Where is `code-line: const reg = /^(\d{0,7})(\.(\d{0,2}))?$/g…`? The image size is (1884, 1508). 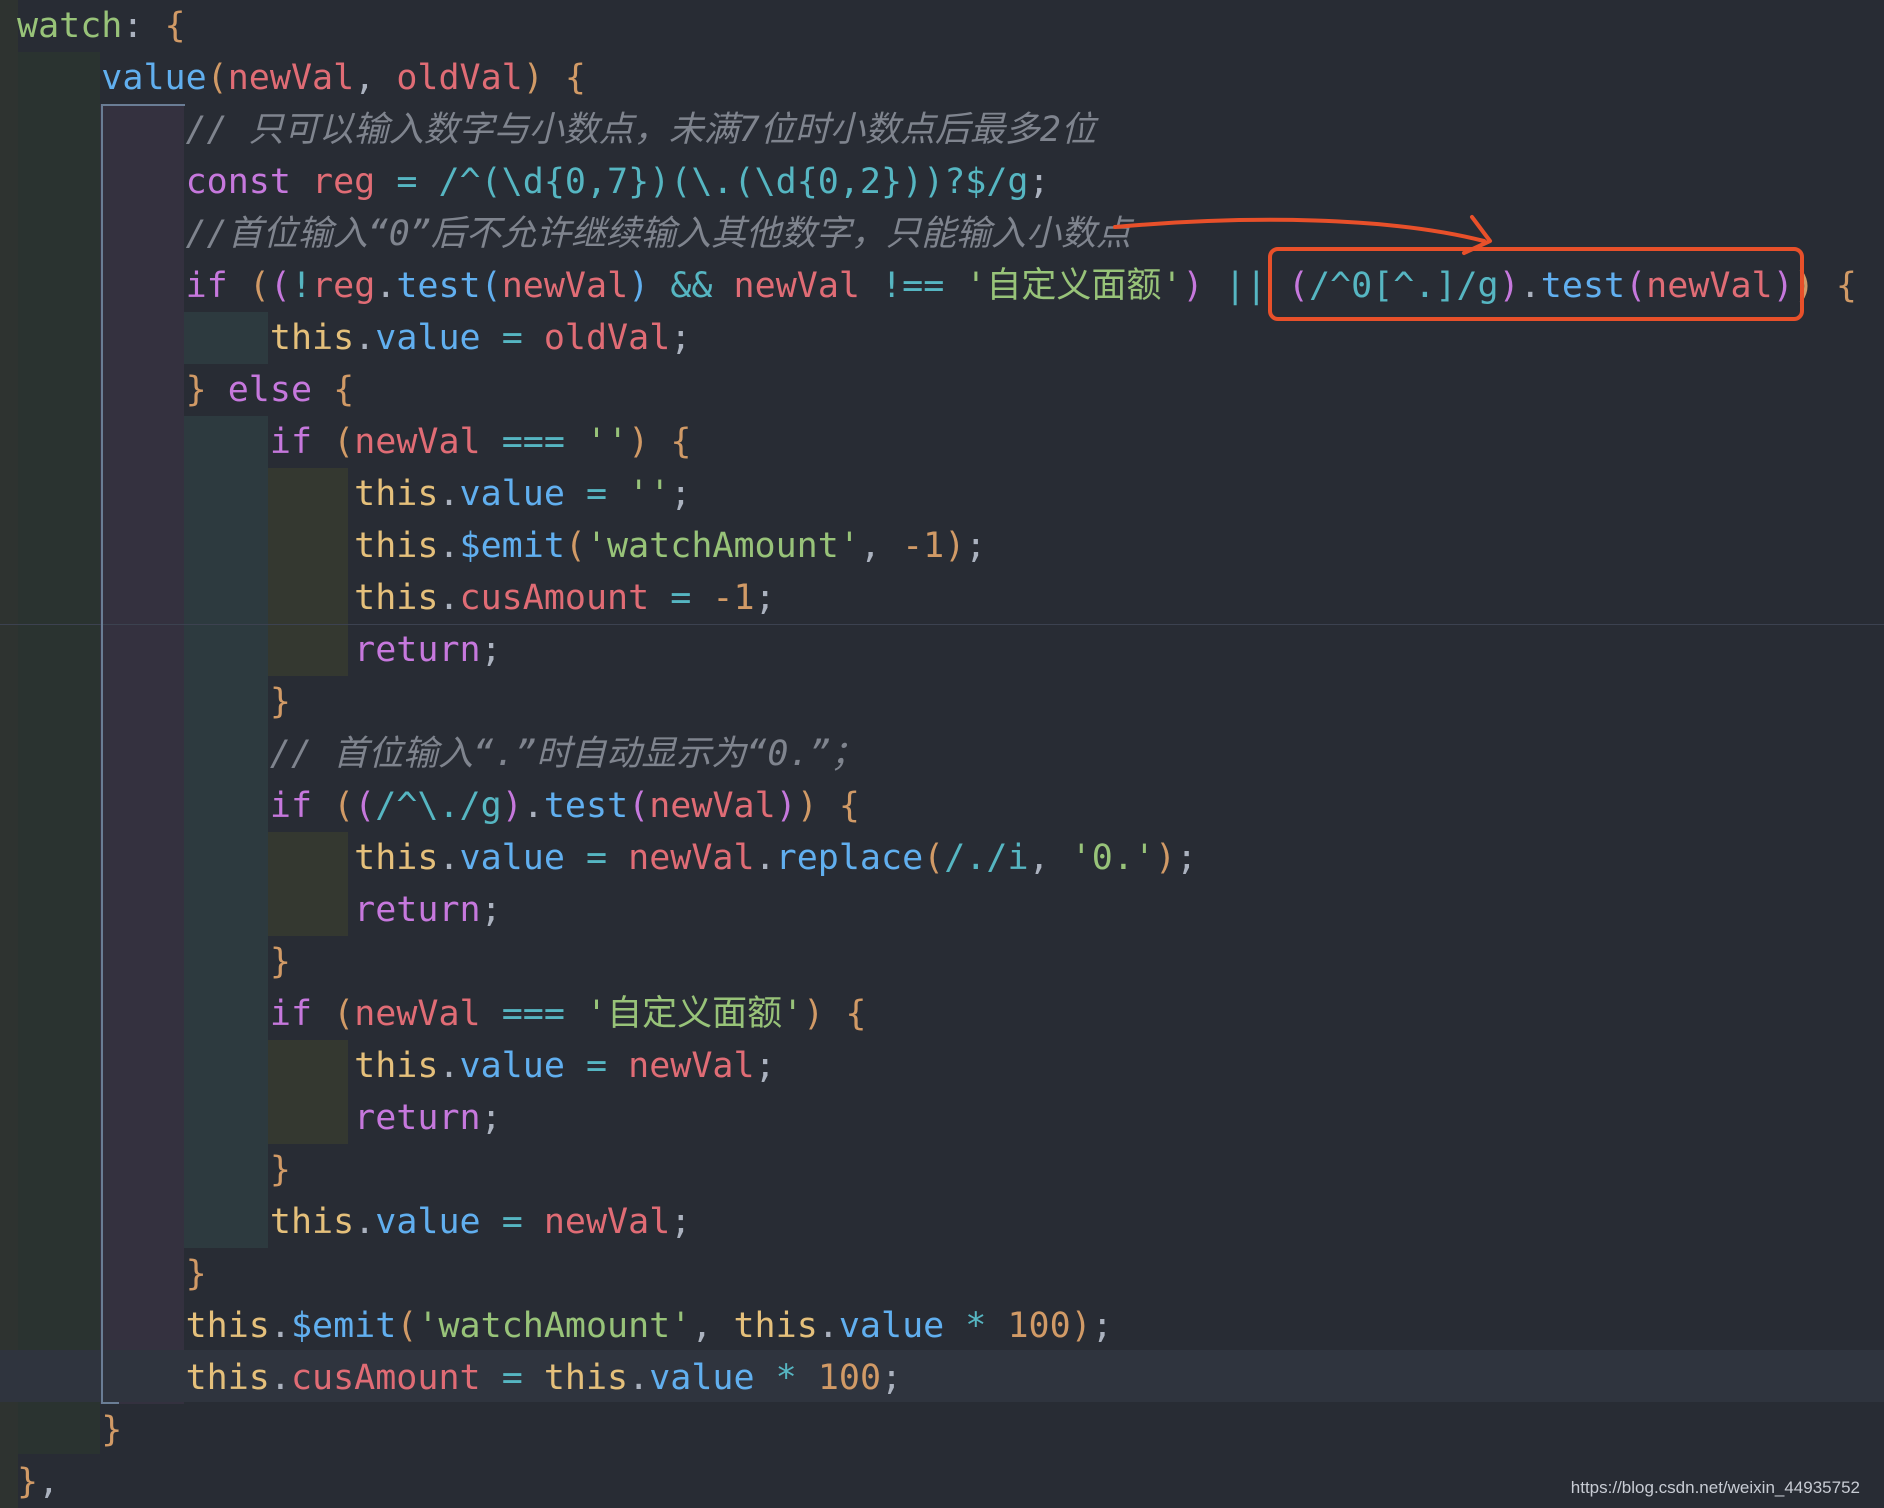 code-line: const reg = /^(\d{0,7})(\.(\d{0,2}))?$/g… is located at coordinates (937, 182).